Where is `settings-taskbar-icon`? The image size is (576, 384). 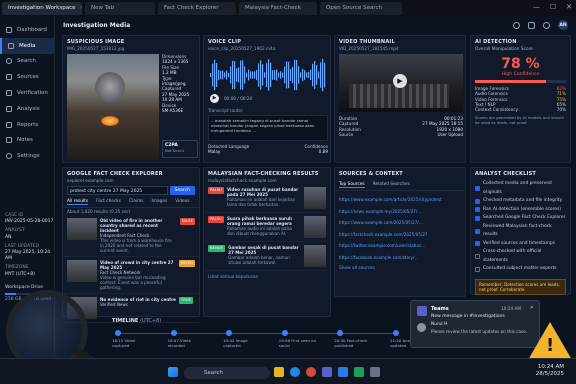
settings-taskbar-icon is located at coordinates (375, 372).